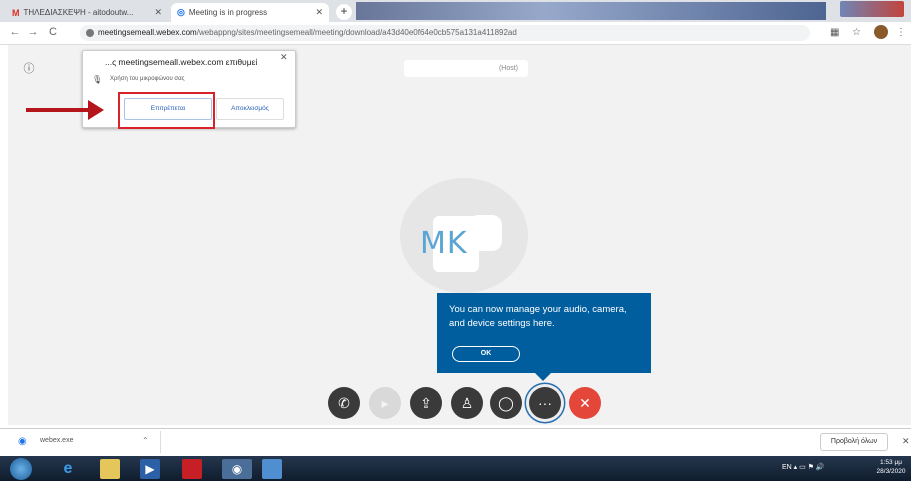 The width and height of the screenshot is (911, 481). Describe the element at coordinates (585, 403) in the screenshot. I see `leave-icon: ✕` at that location.